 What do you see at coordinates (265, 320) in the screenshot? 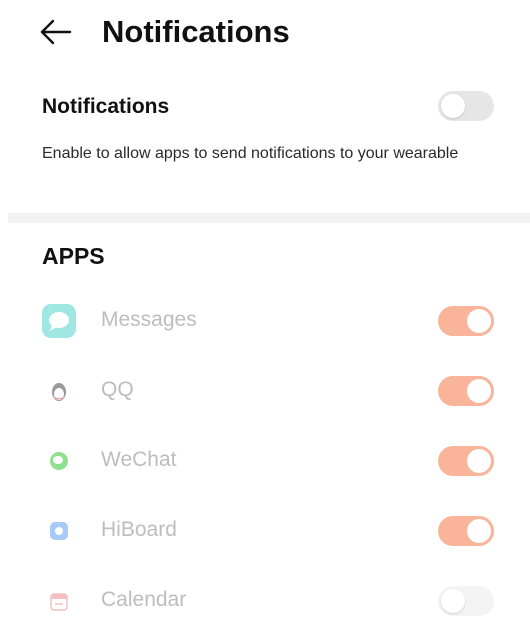
I see `app-row-messages: Messages` at bounding box center [265, 320].